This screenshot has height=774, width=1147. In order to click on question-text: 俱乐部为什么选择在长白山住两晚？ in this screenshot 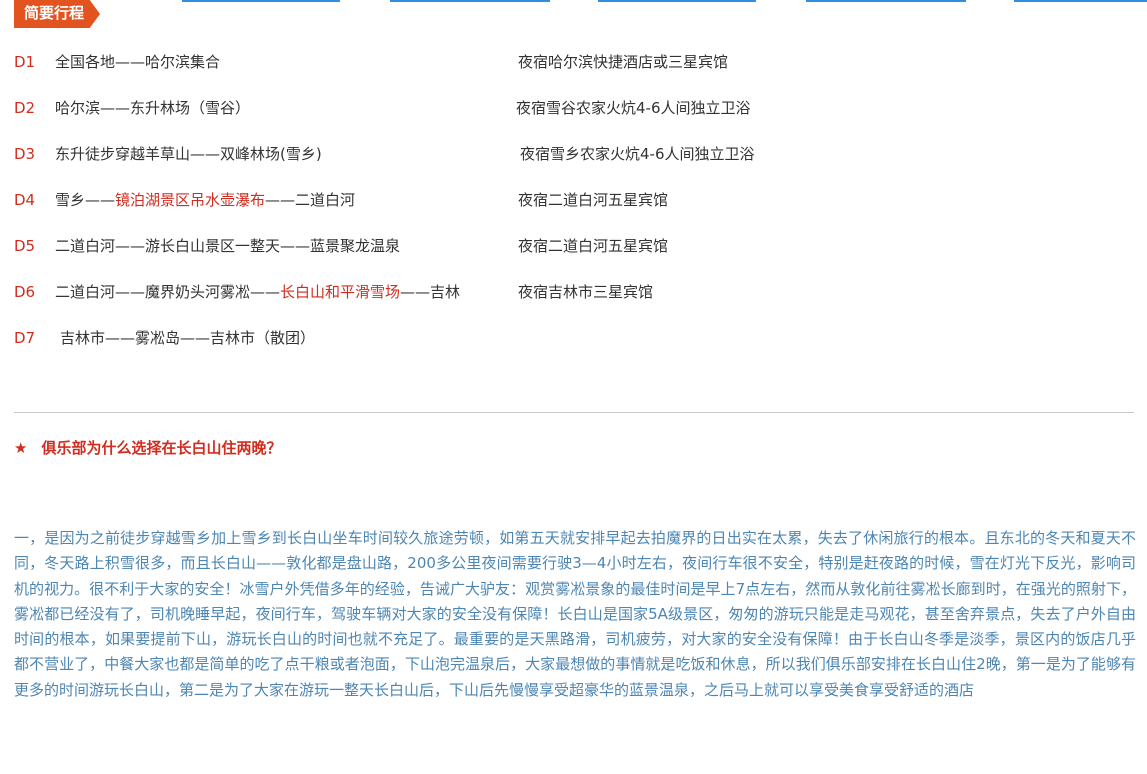, I will do `click(161, 448)`.